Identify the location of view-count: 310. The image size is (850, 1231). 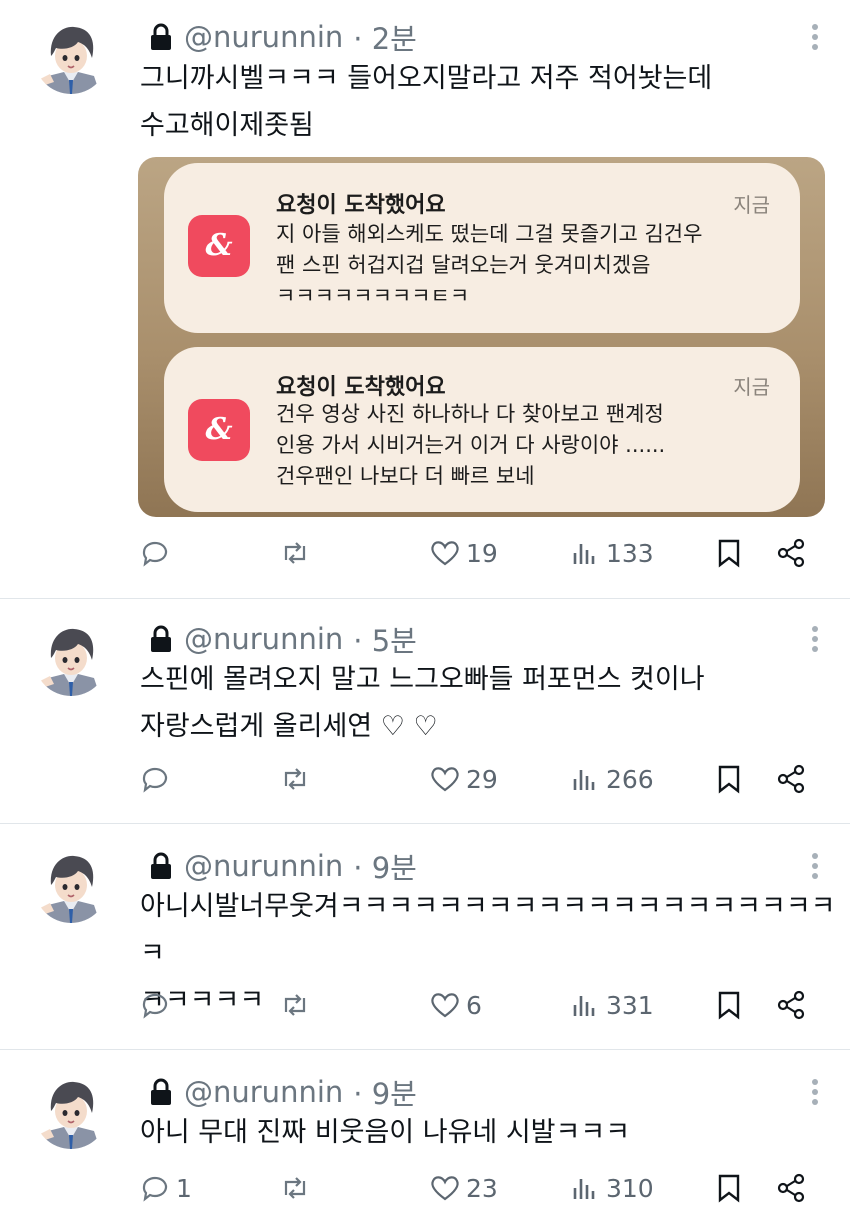
(630, 1188).